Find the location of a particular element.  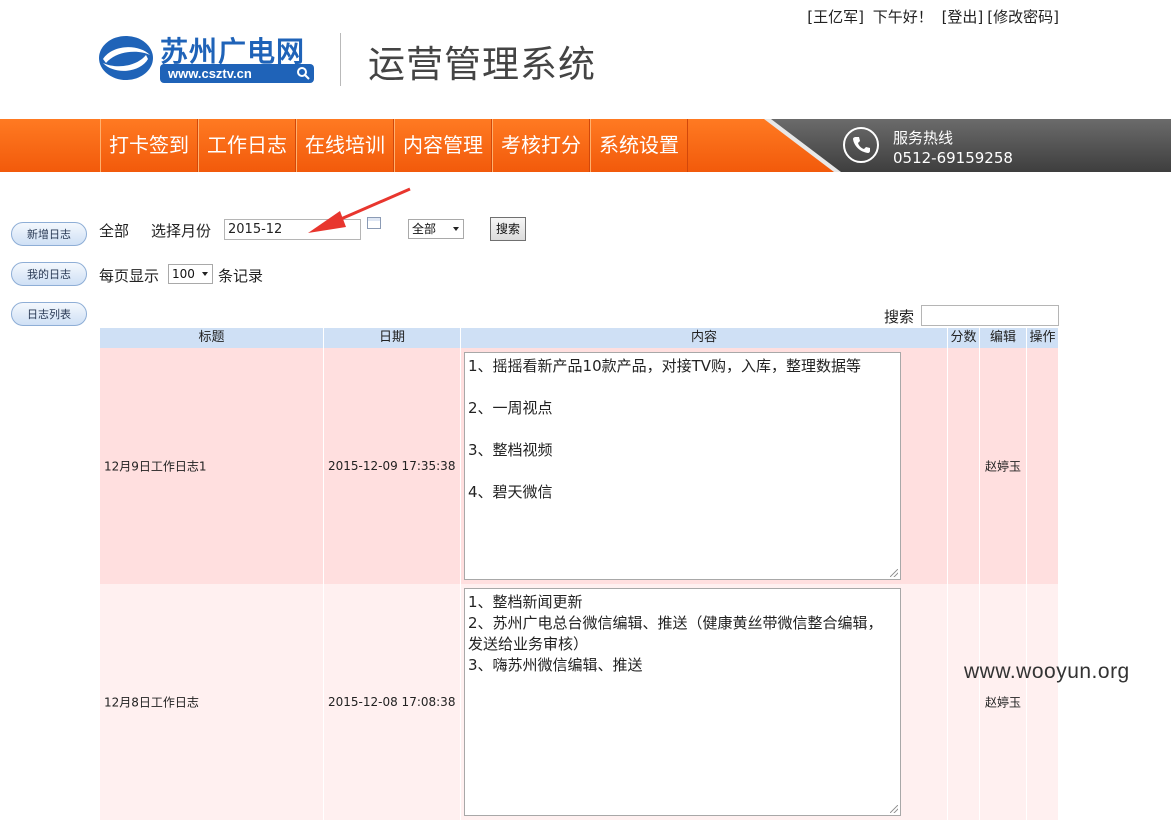

logout-link: [登出] is located at coordinates (963, 17).